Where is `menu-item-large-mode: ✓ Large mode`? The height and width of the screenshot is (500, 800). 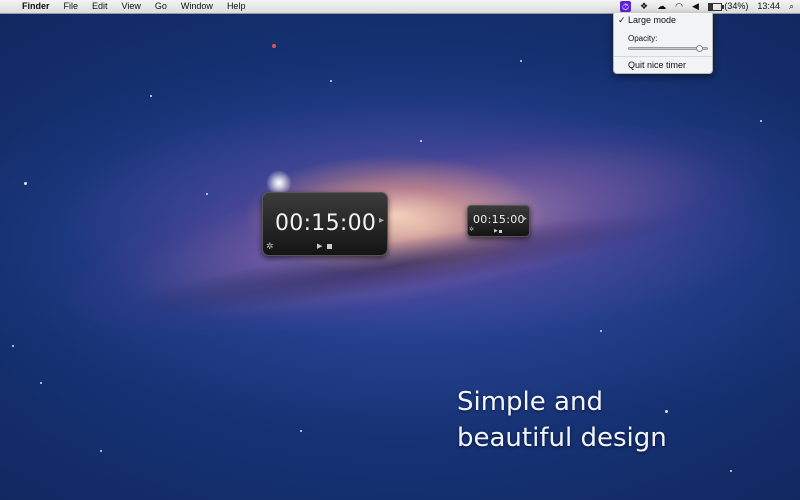 menu-item-large-mode: ✓ Large mode is located at coordinates (663, 20).